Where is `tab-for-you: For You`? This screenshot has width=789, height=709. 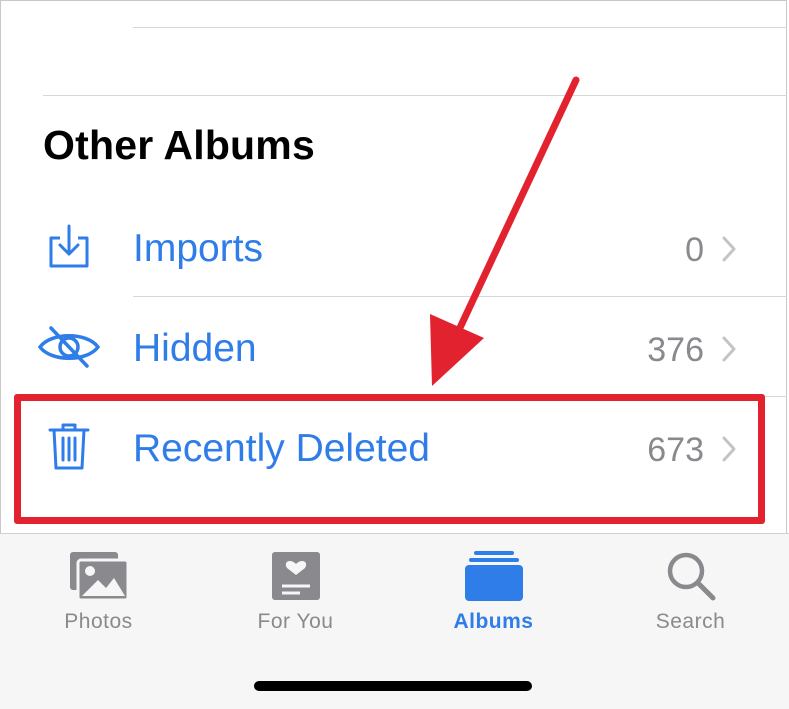 tab-for-you: For You is located at coordinates (295, 594).